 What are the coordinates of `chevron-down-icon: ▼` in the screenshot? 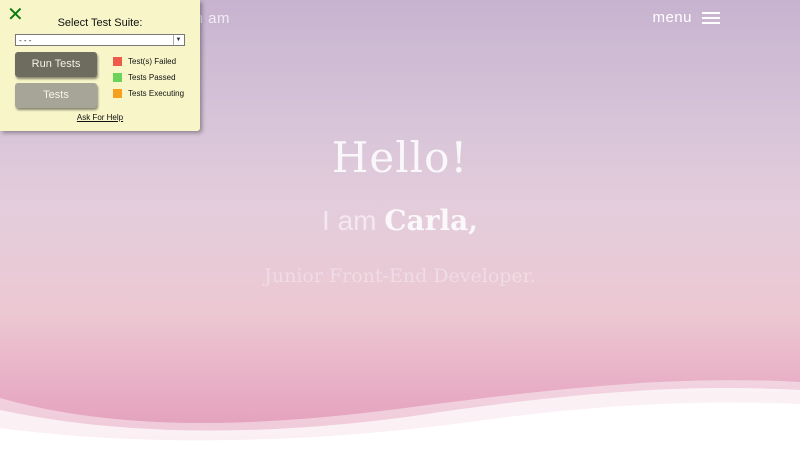 It's located at (178, 40).